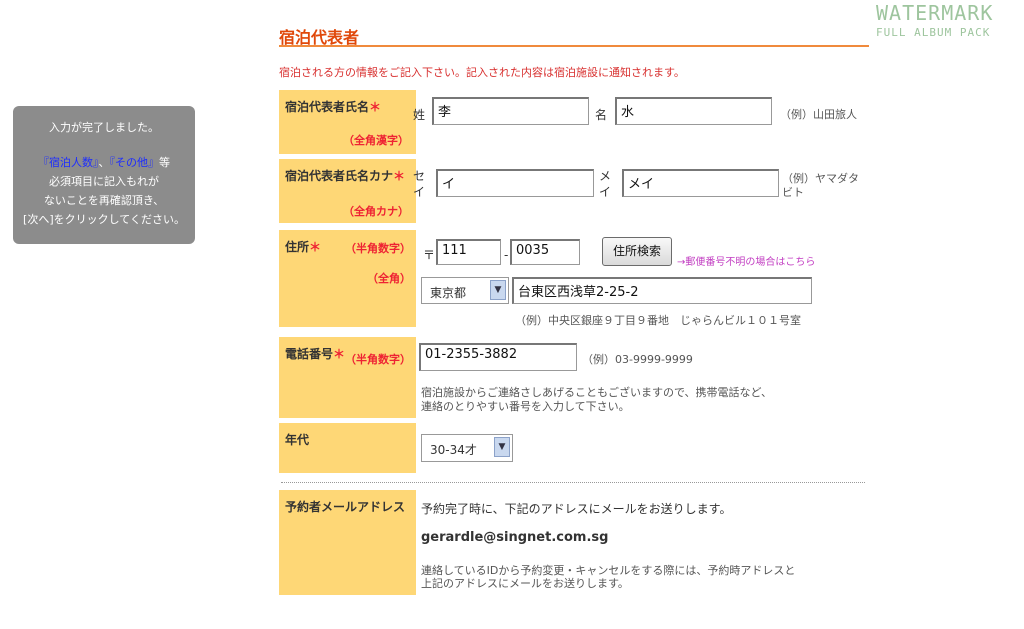 This screenshot has height=629, width=1024. What do you see at coordinates (574, 46) in the screenshot?
I see `section-title-rule` at bounding box center [574, 46].